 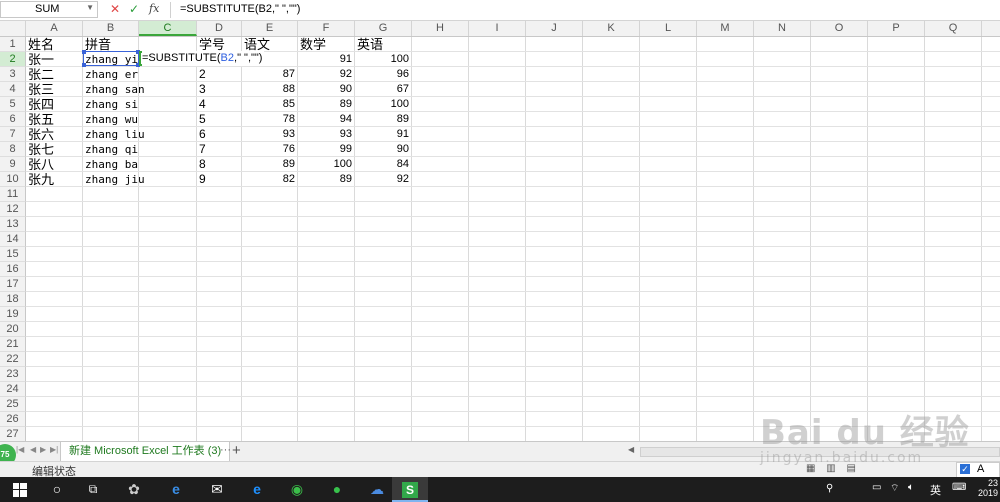 I want to click on cell-english: 92, so click(x=382, y=179).